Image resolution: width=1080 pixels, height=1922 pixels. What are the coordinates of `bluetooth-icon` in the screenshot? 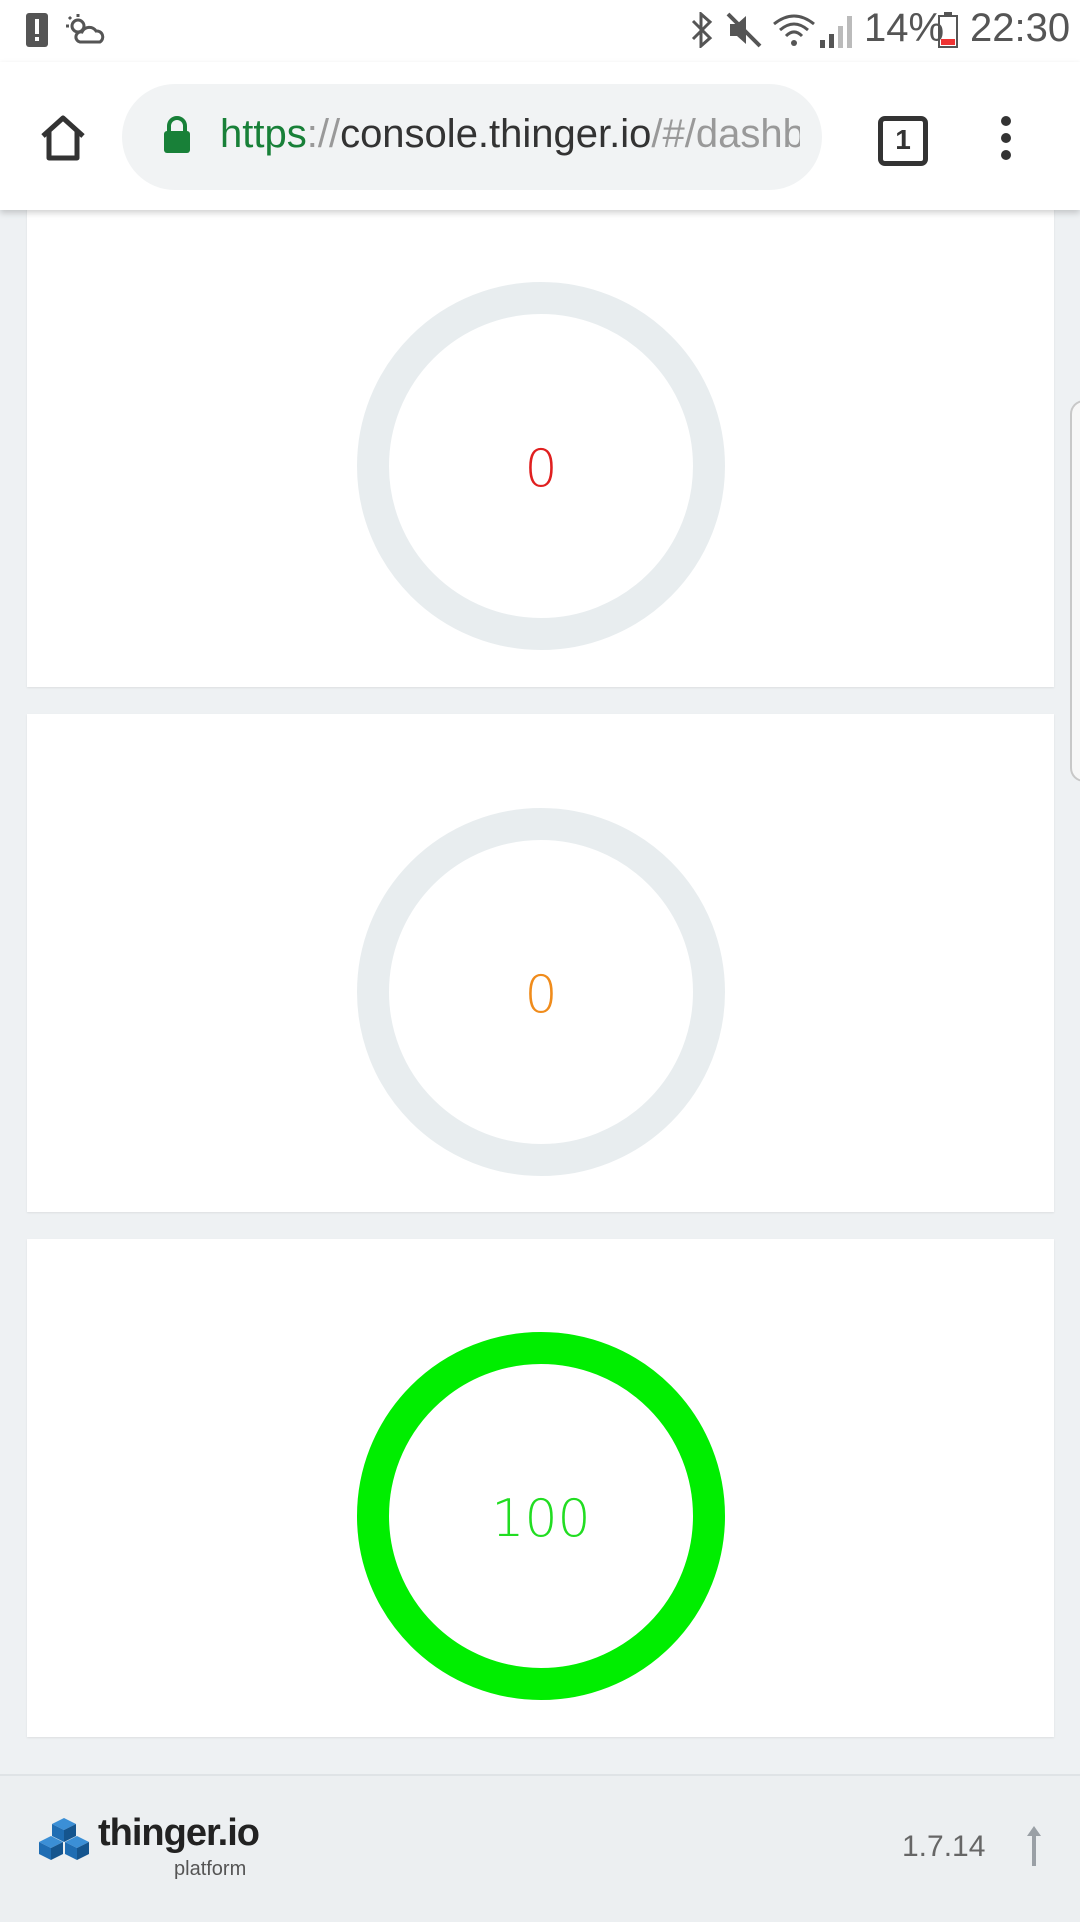 It's located at (702, 30).